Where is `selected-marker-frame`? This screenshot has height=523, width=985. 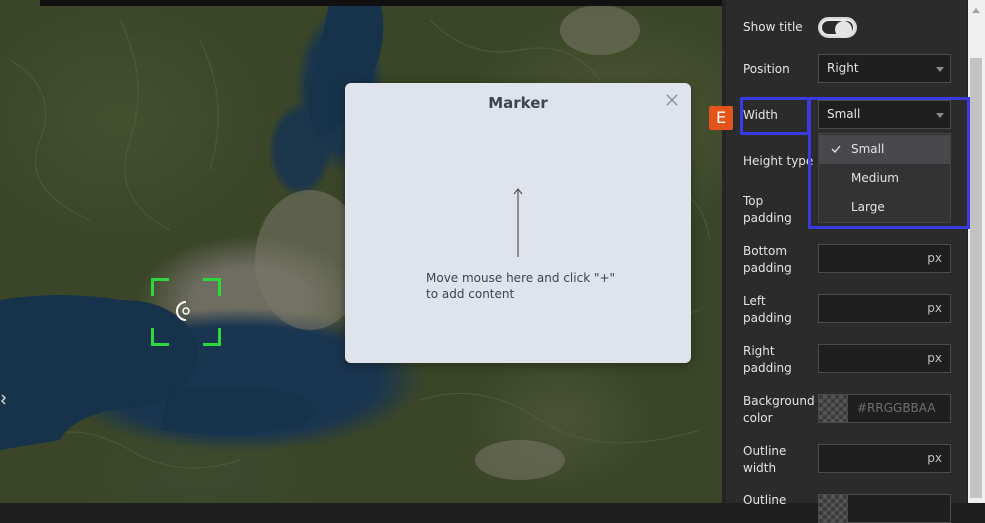 selected-marker-frame is located at coordinates (186, 312).